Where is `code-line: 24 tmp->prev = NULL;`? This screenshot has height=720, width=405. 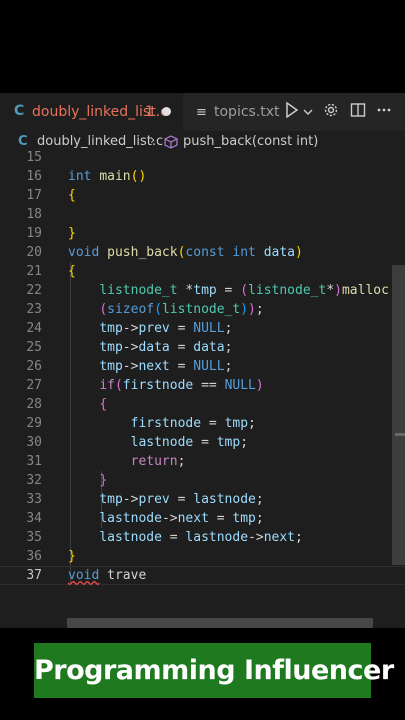
code-line: 24 tmp->prev = NULL; is located at coordinates (129, 328).